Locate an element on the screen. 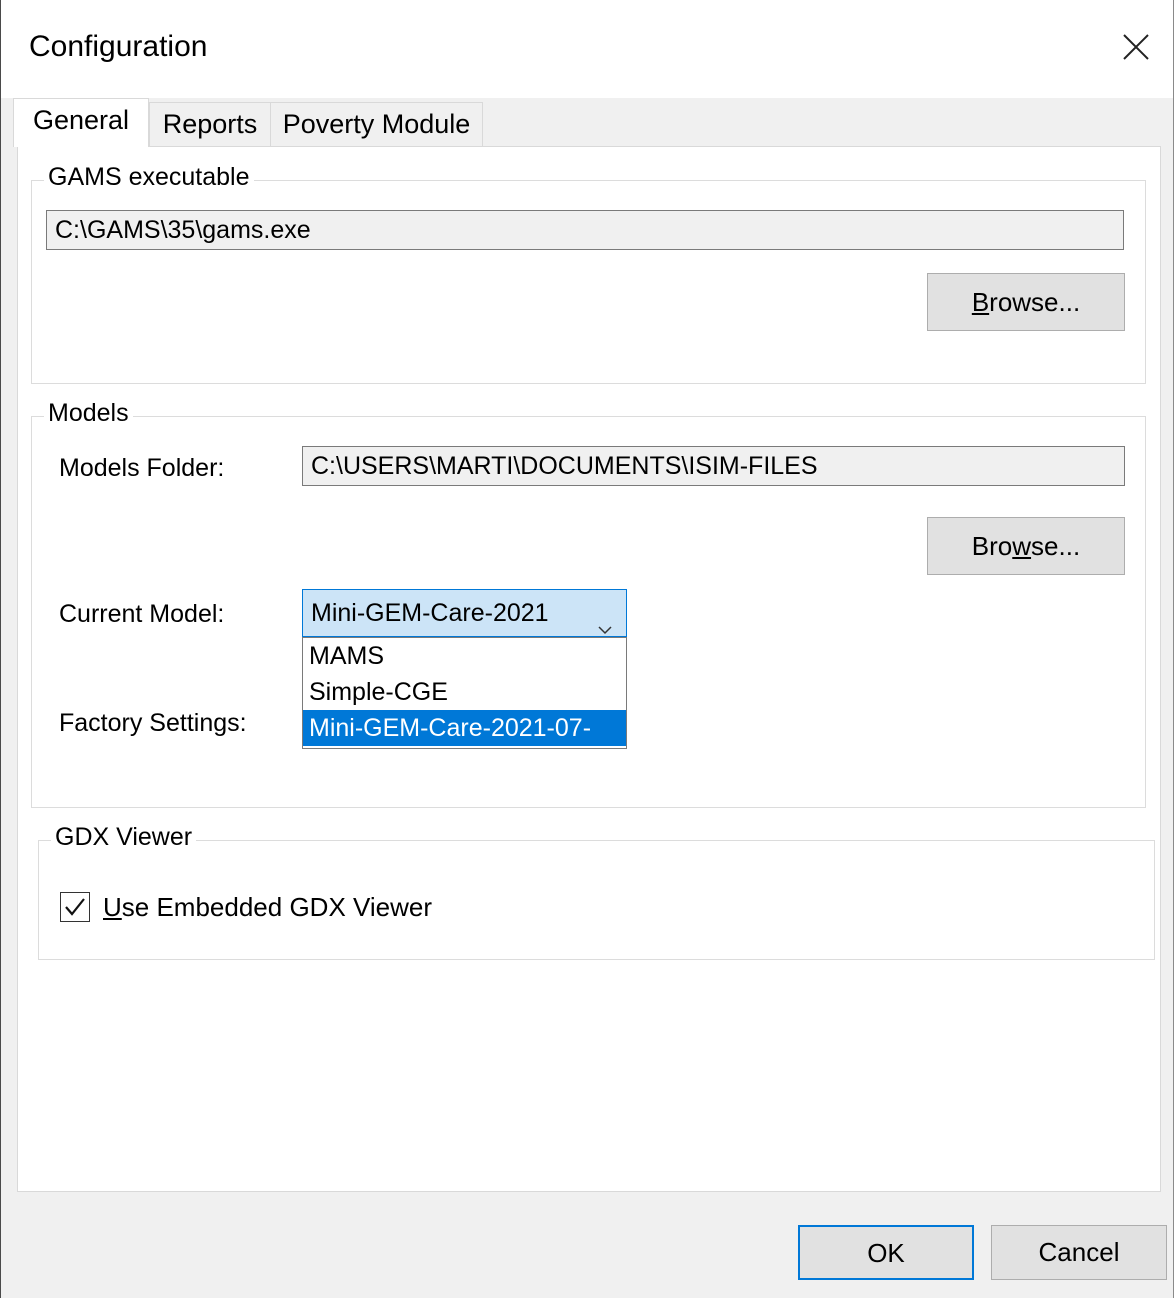 This screenshot has width=1175, height=1298. models-folder-field: C:\USERS\MARTI\DOCUMENTS\ISIM-FILES is located at coordinates (713, 466).